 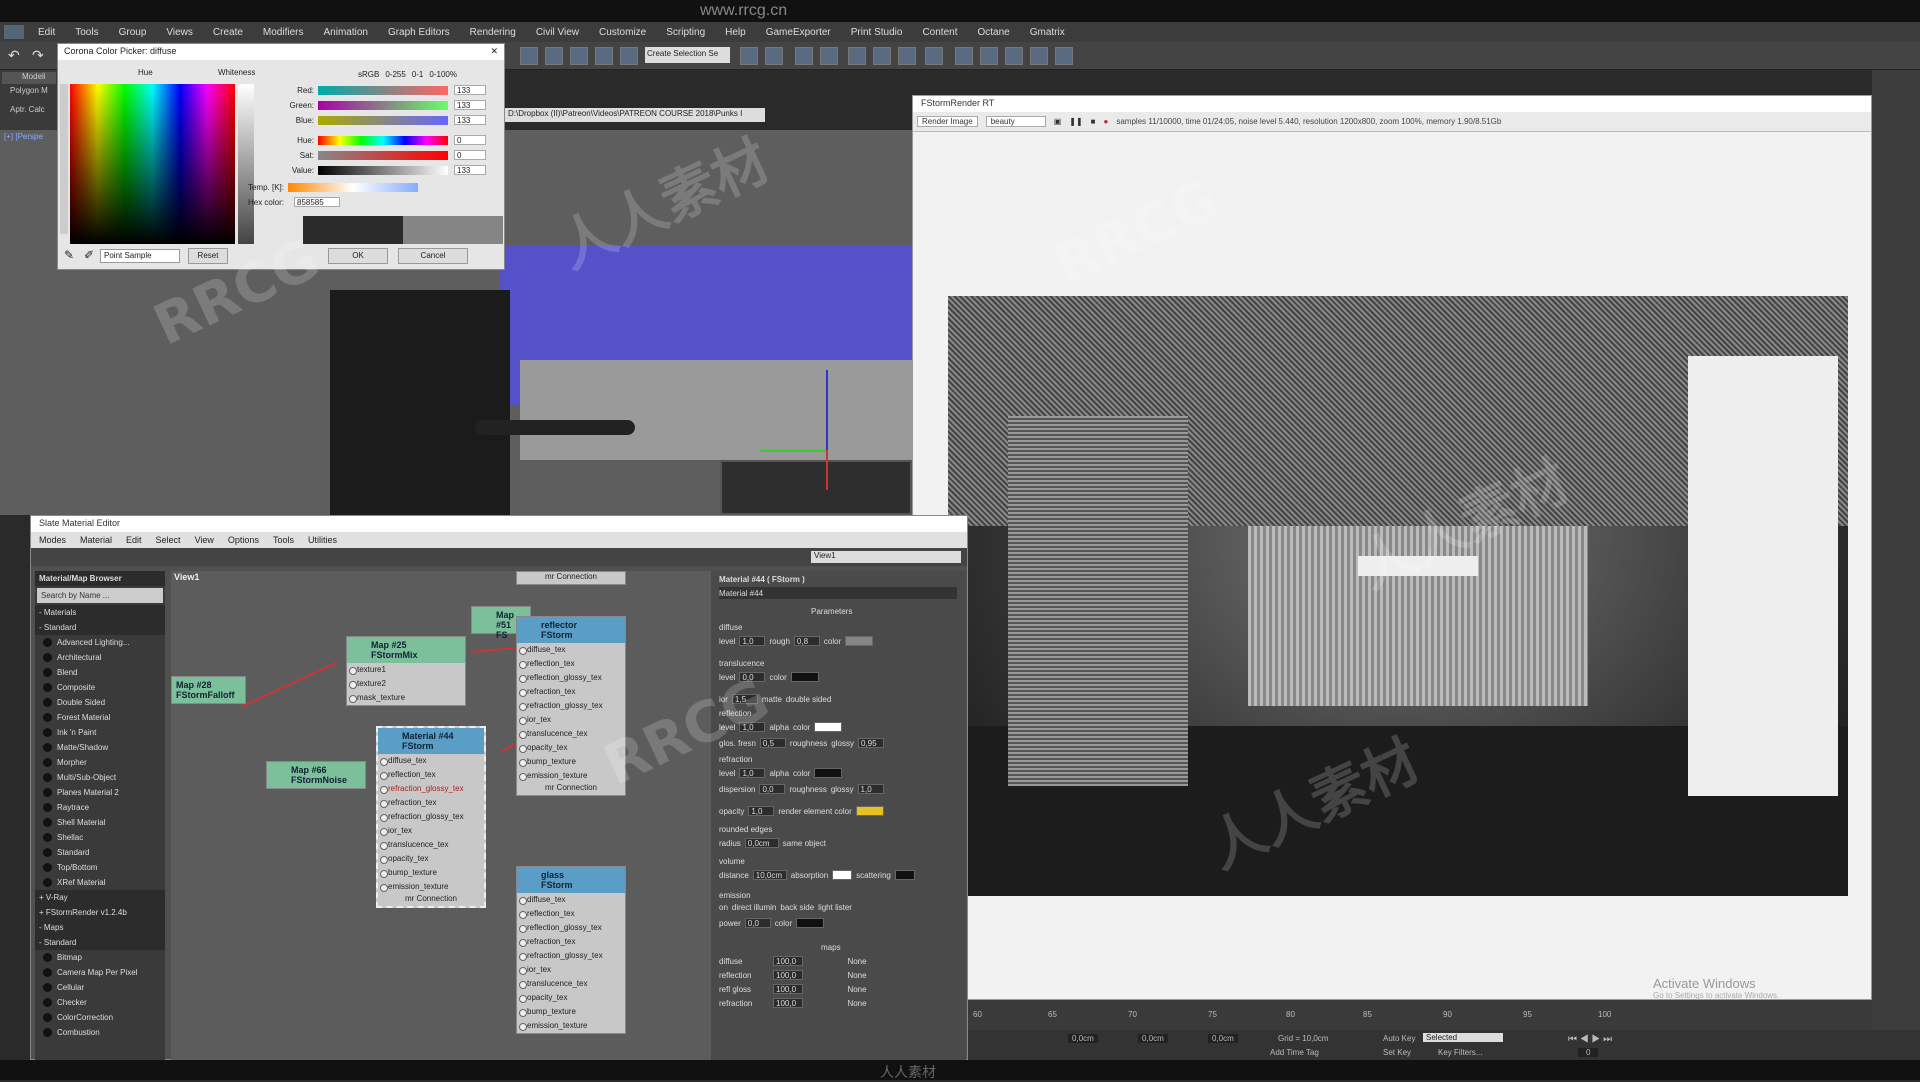 I want to click on blue-value: 133, so click(x=470, y=120).